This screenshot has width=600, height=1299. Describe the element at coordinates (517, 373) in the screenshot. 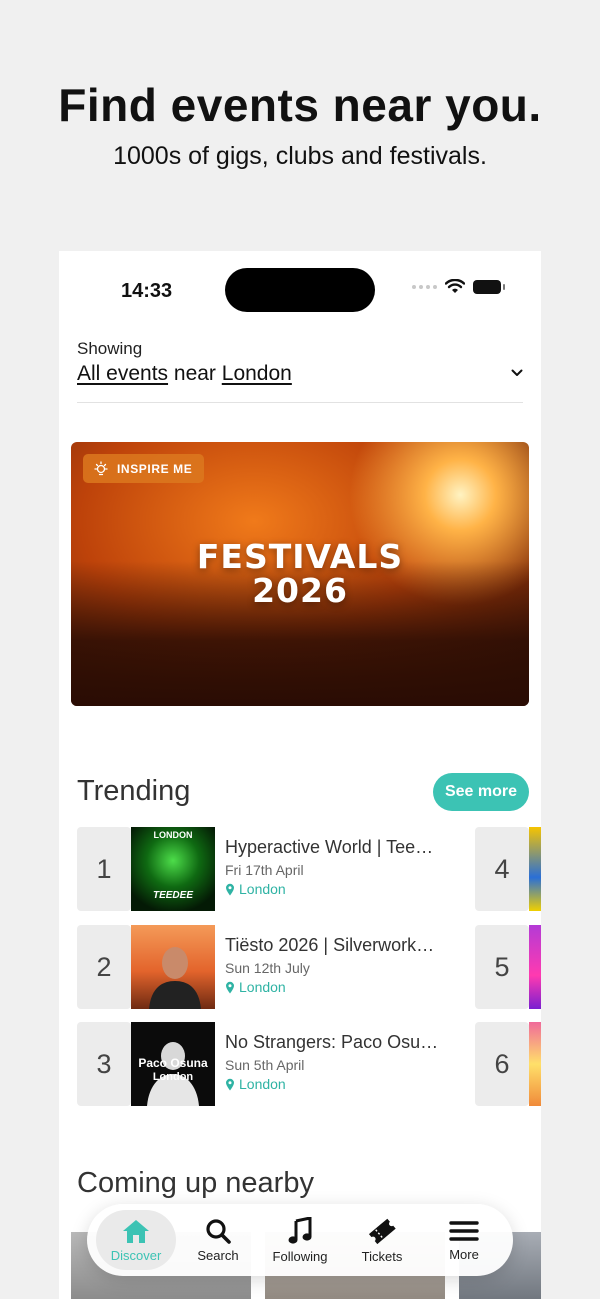

I see `chevron-down-icon` at that location.